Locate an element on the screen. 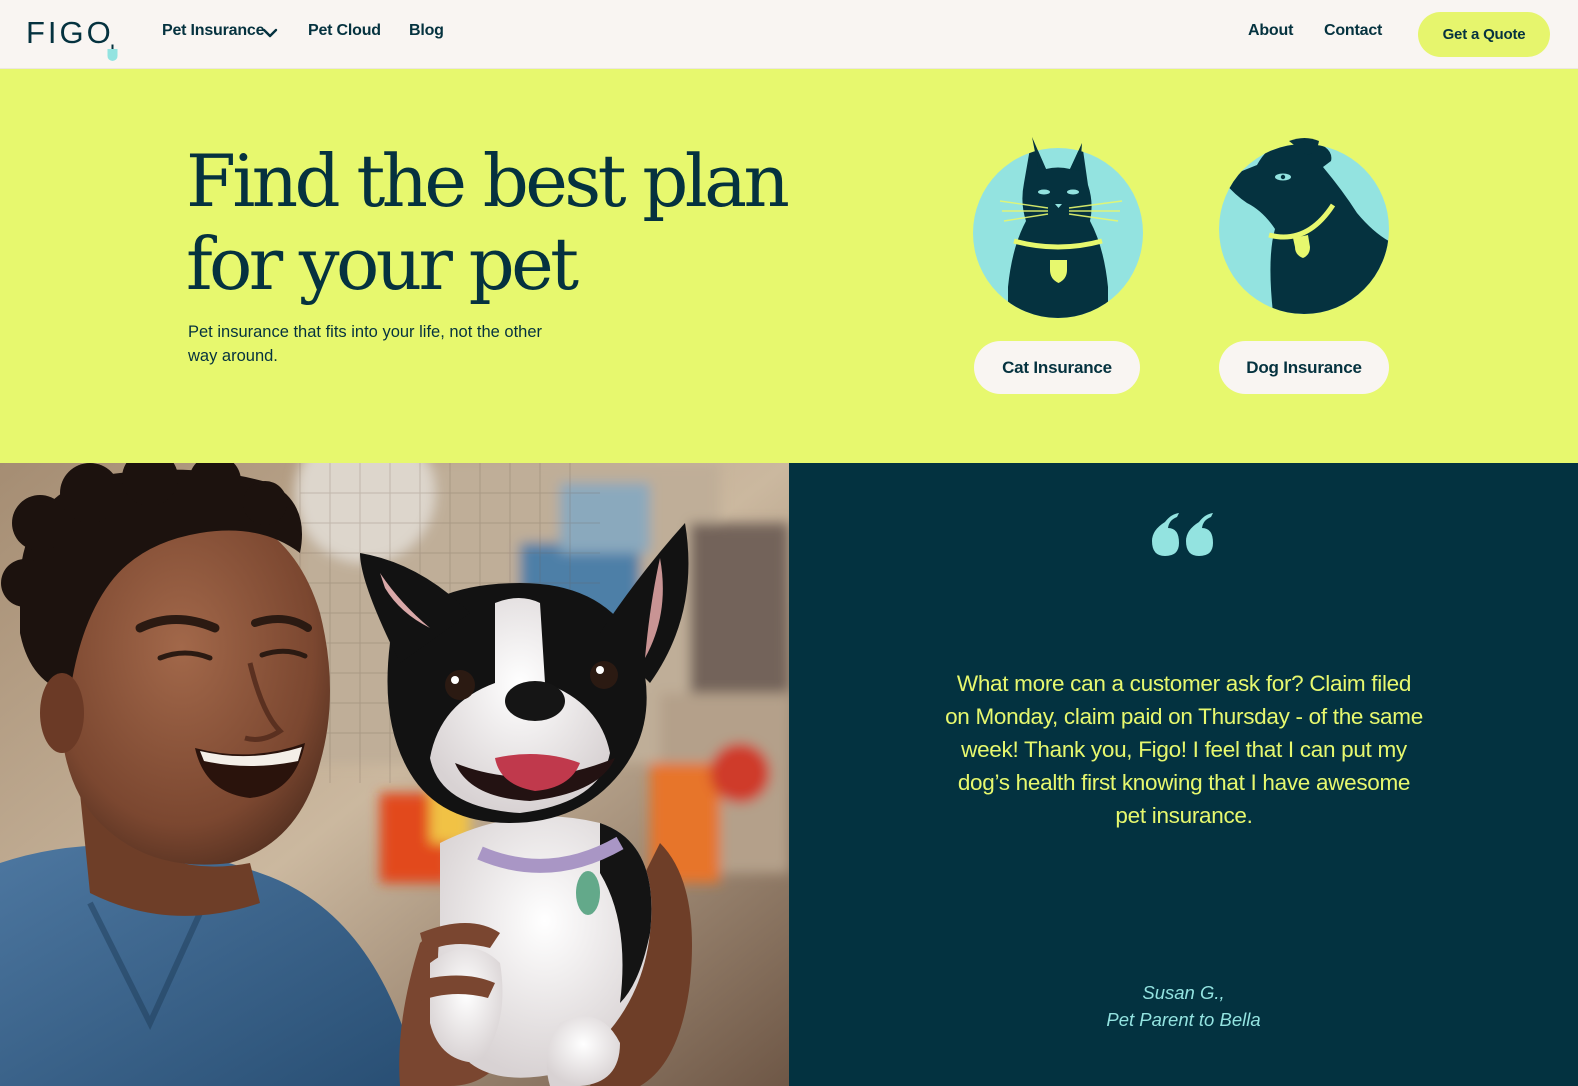 This screenshot has height=1086, width=1578. dog-illustration-icon is located at coordinates (1304, 227).